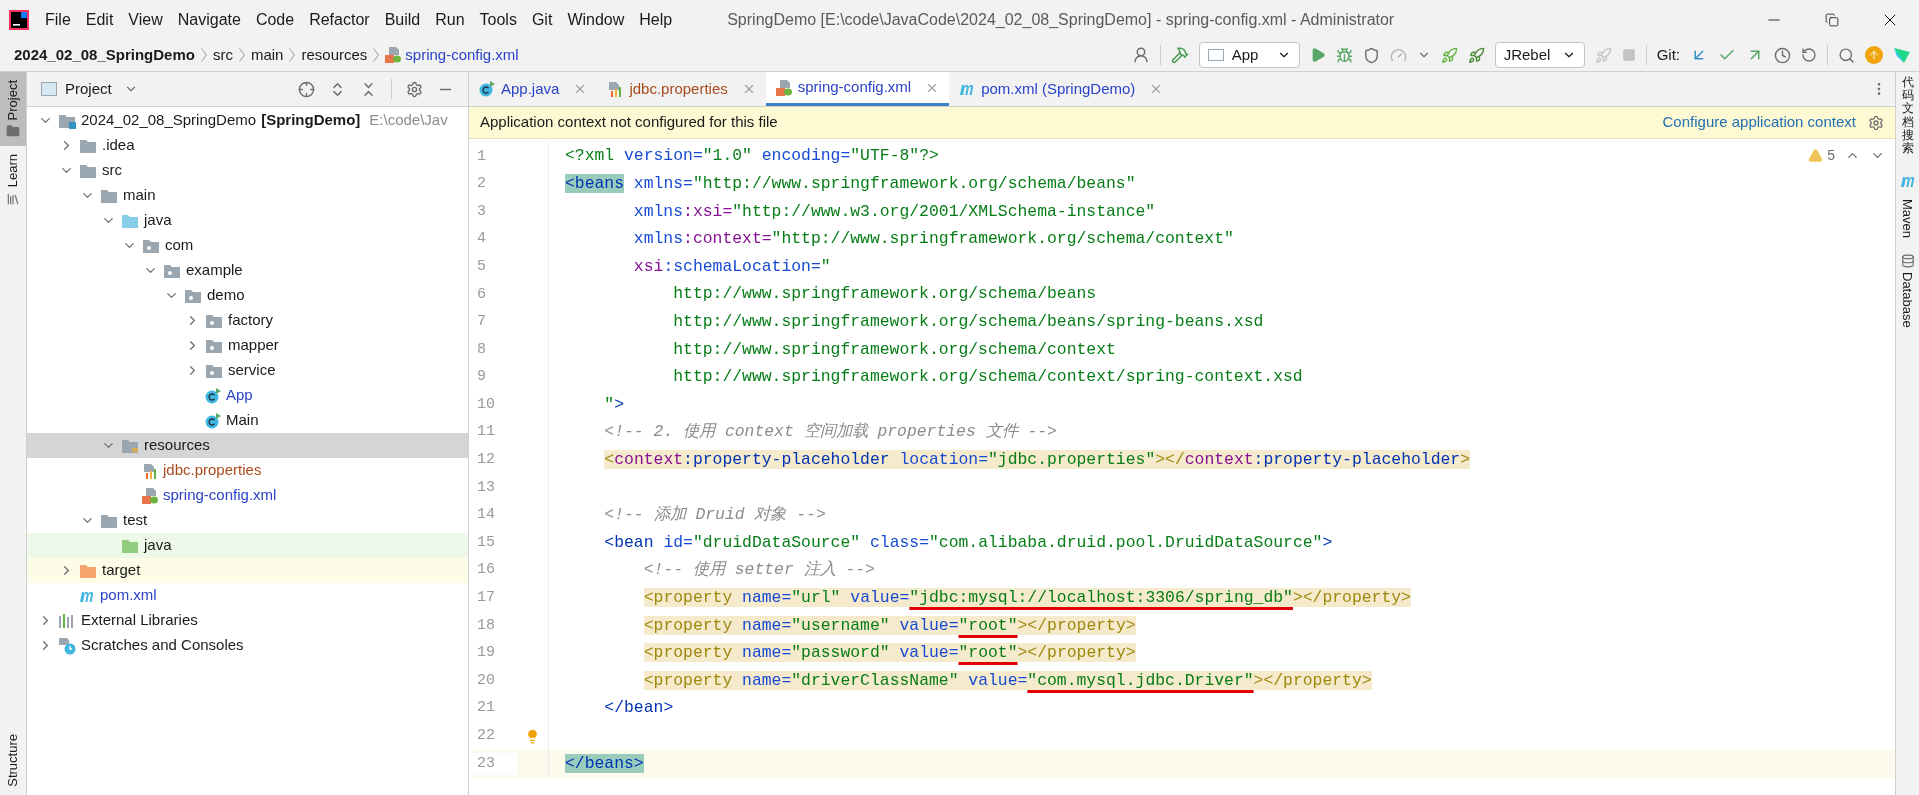  What do you see at coordinates (1809, 55) in the screenshot?
I see `rollback-icon` at bounding box center [1809, 55].